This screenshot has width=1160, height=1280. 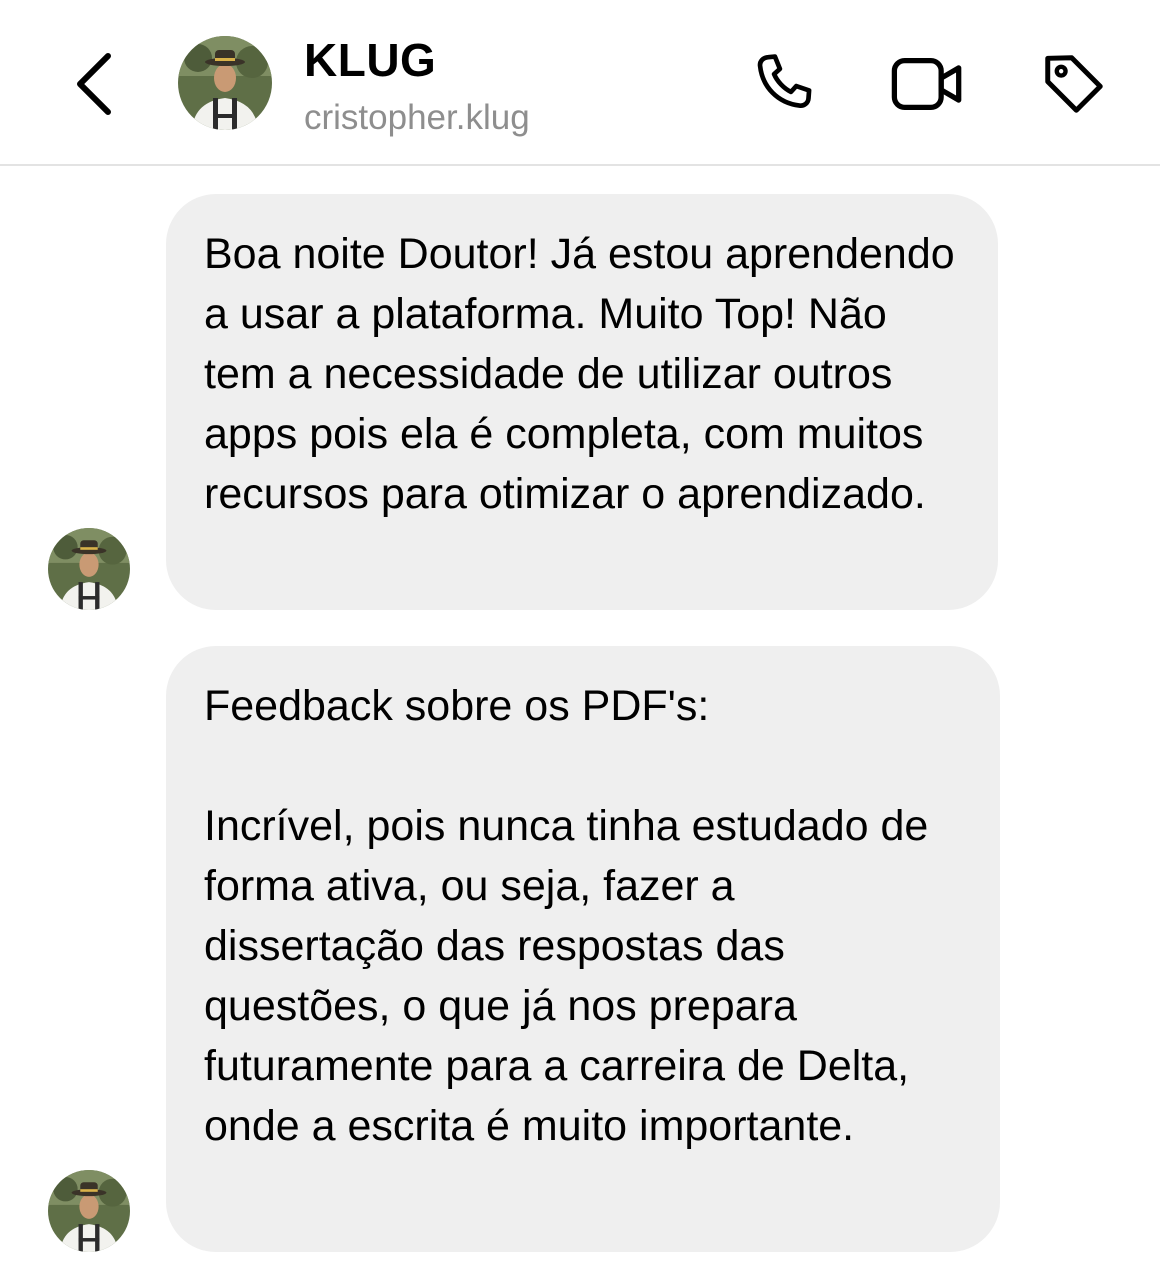 I want to click on video-camera-icon, so click(x=926, y=84).